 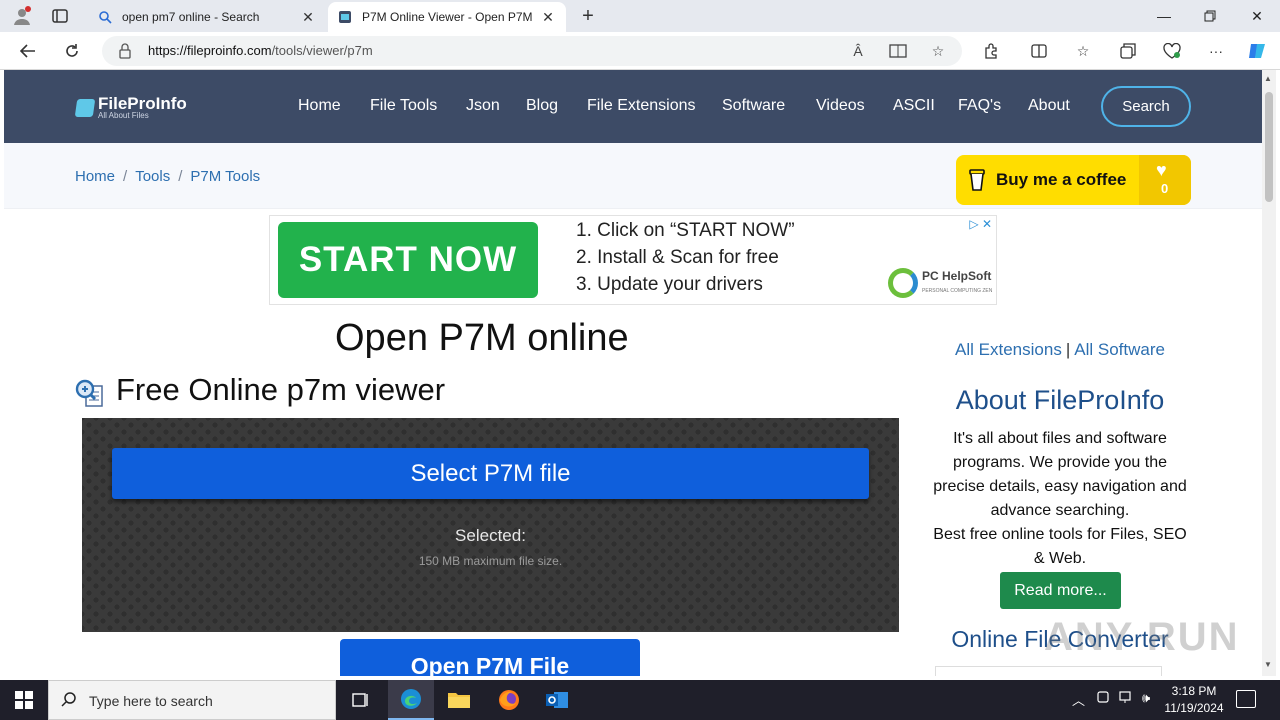 I want to click on logo-icon, so click(x=85, y=108).